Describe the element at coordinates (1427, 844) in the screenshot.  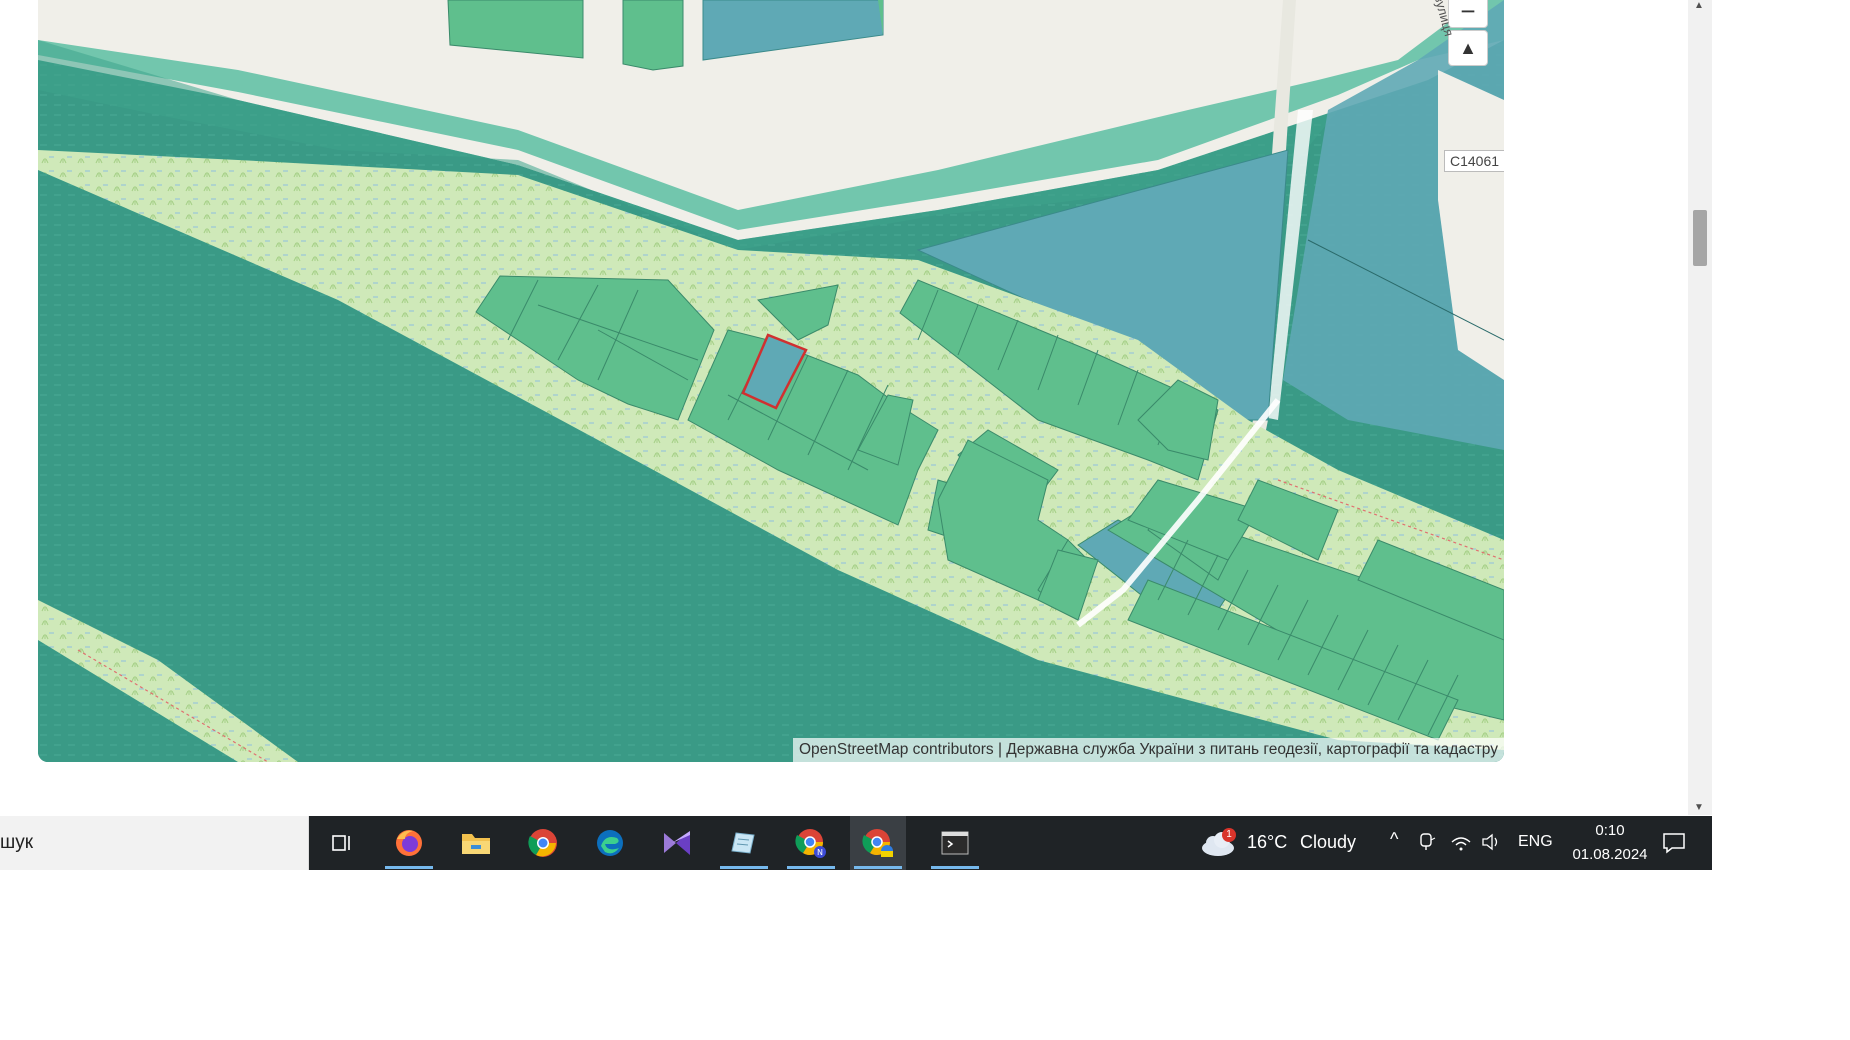
I see `meet-now-icon` at that location.